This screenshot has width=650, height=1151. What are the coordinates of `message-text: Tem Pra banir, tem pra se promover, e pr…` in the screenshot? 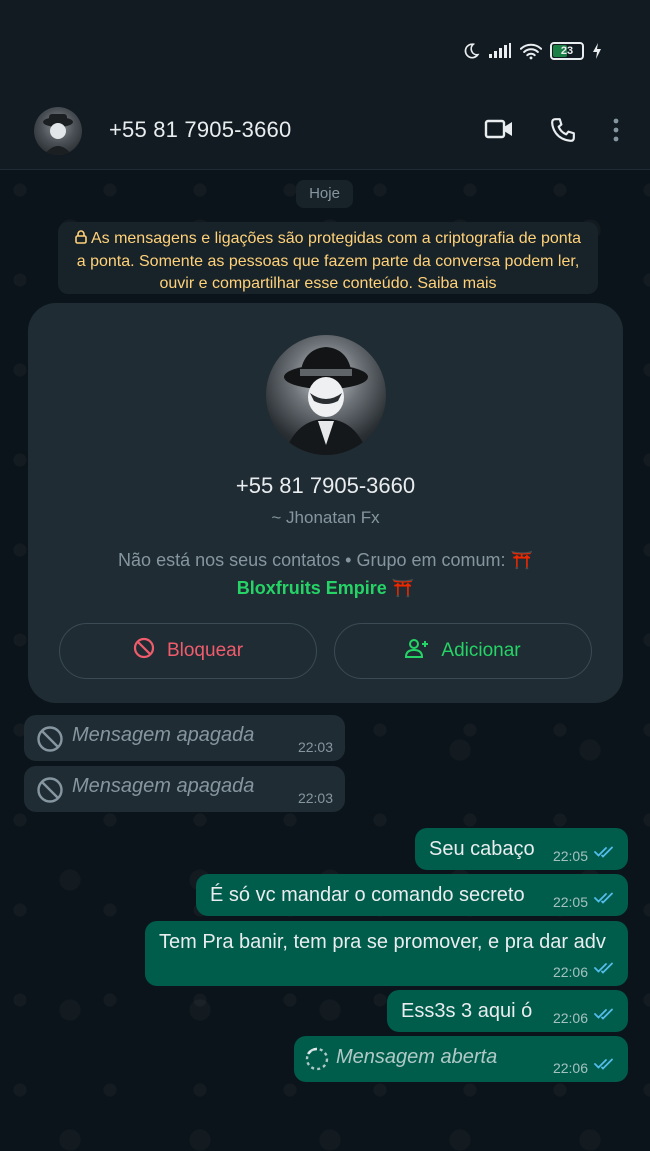 It's located at (382, 942).